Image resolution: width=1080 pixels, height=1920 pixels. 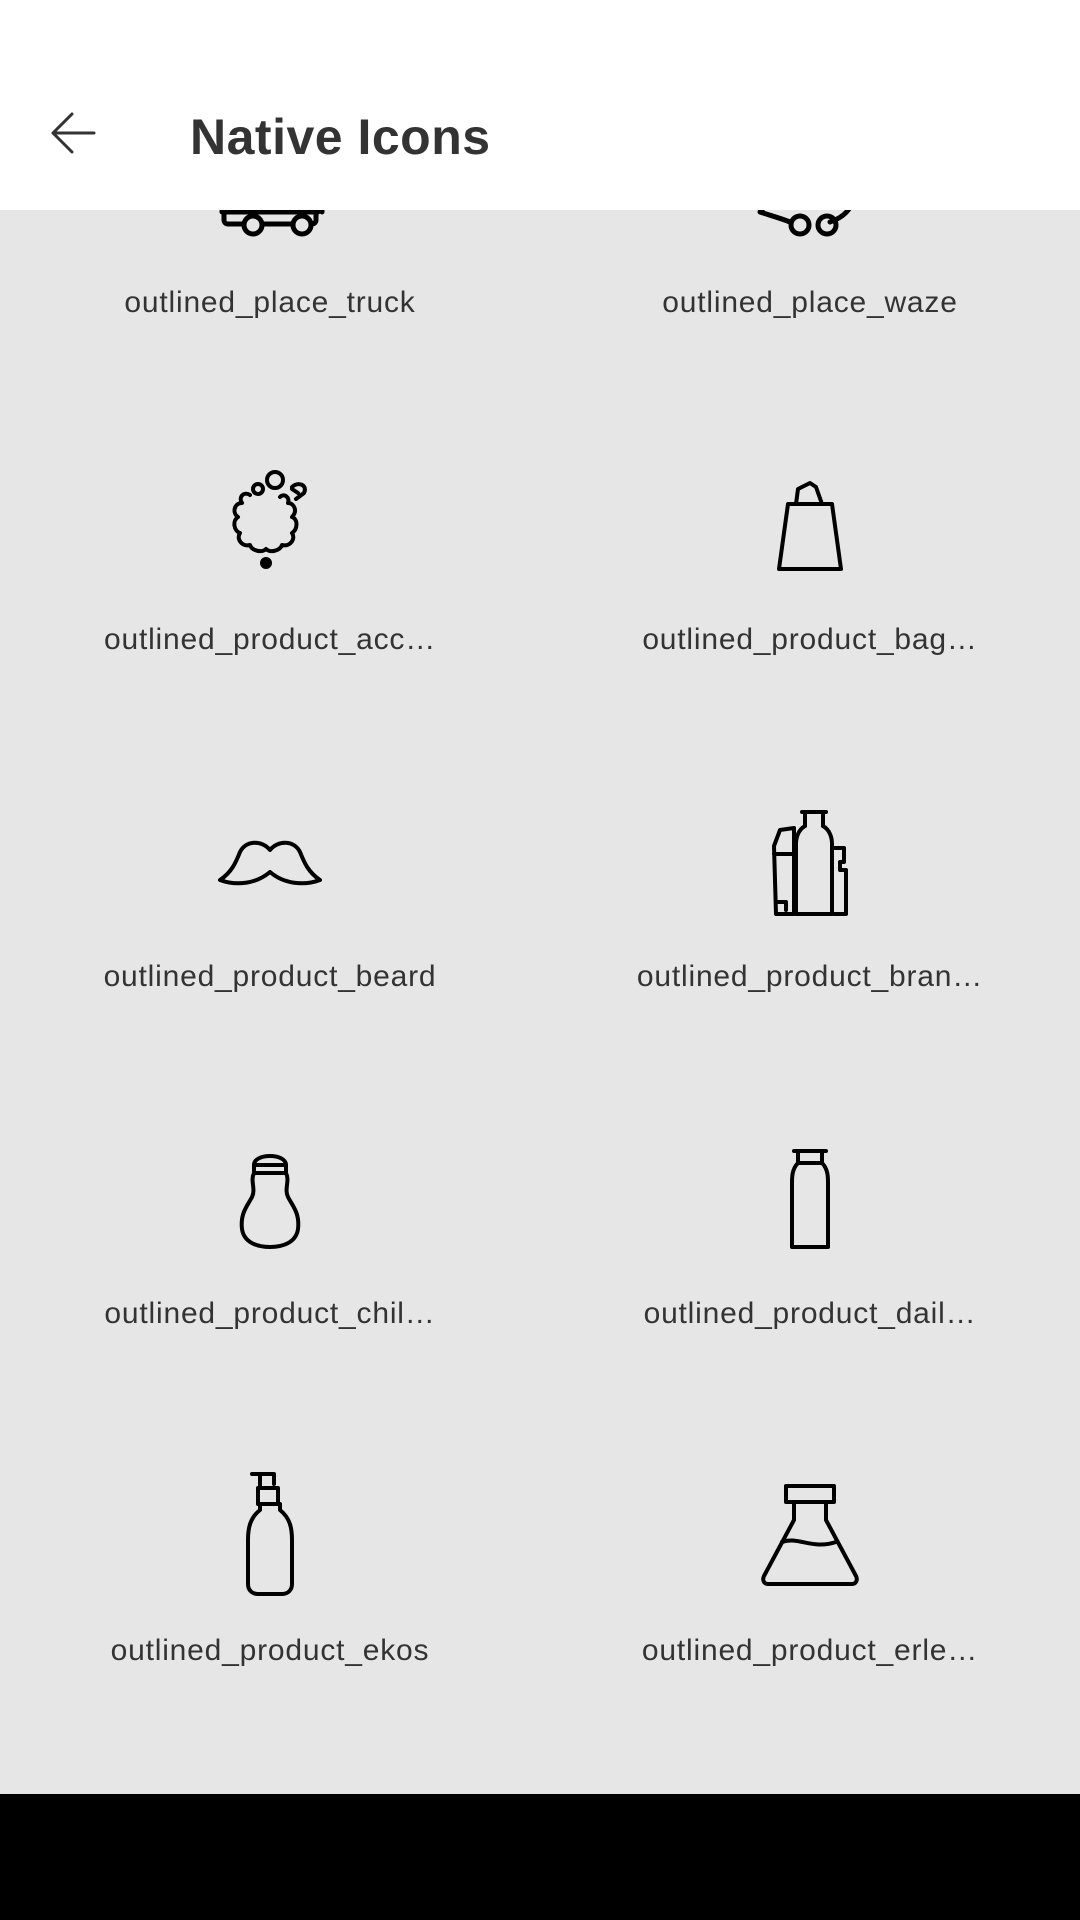 I want to click on product-ekos-icon, so click(x=270, y=1536).